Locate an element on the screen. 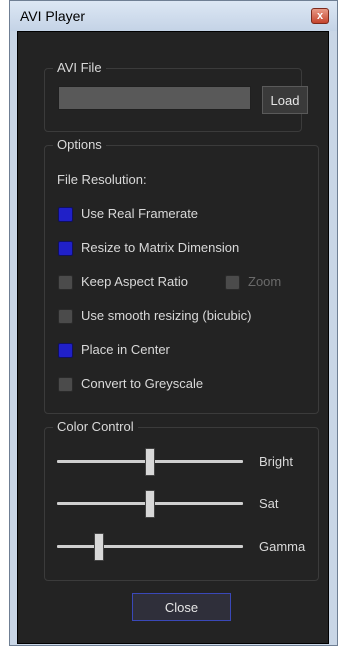  close-button-label: Close is located at coordinates (181, 607).